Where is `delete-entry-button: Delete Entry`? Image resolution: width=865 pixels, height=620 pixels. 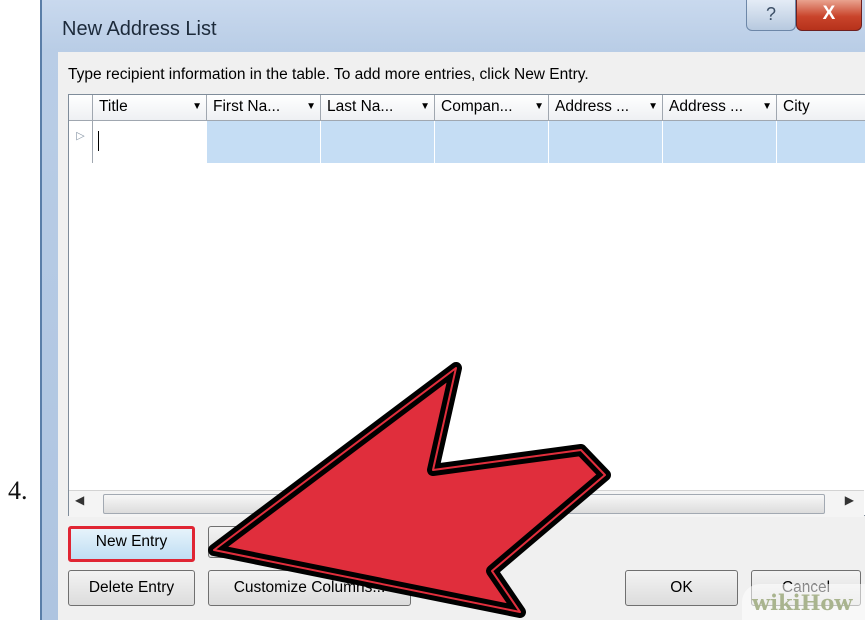 delete-entry-button: Delete Entry is located at coordinates (131, 588).